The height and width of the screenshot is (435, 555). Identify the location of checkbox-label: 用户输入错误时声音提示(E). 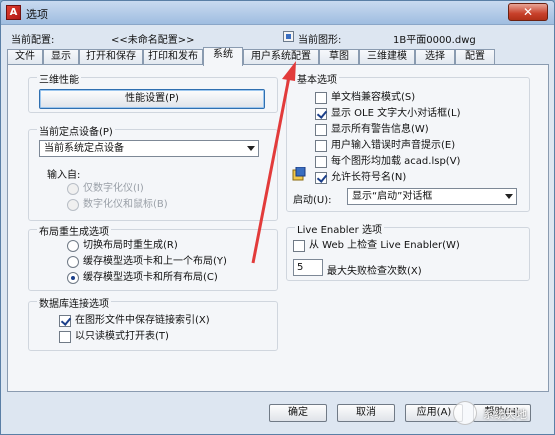
(393, 145).